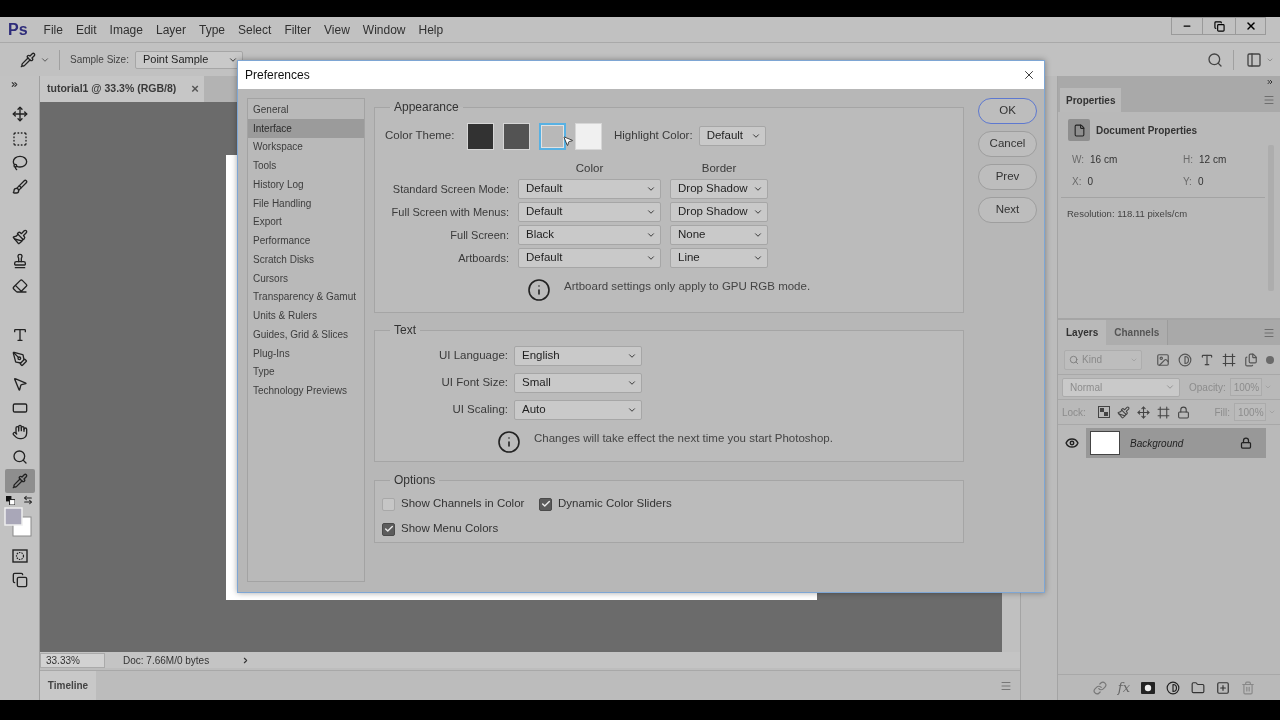  I want to click on checkerboard-icon, so click(1103, 412).